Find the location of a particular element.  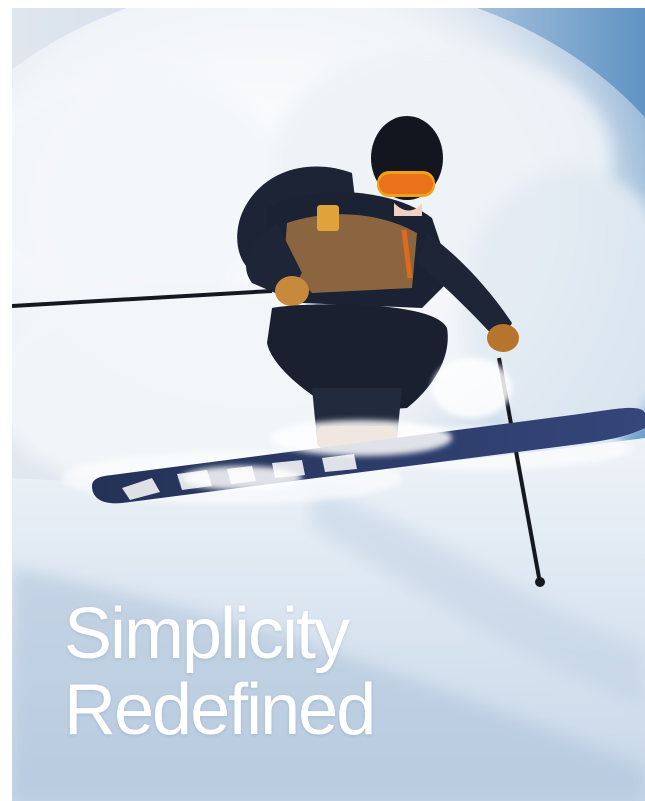

hero-headline: Simplicity Redefined is located at coordinates (220, 672).